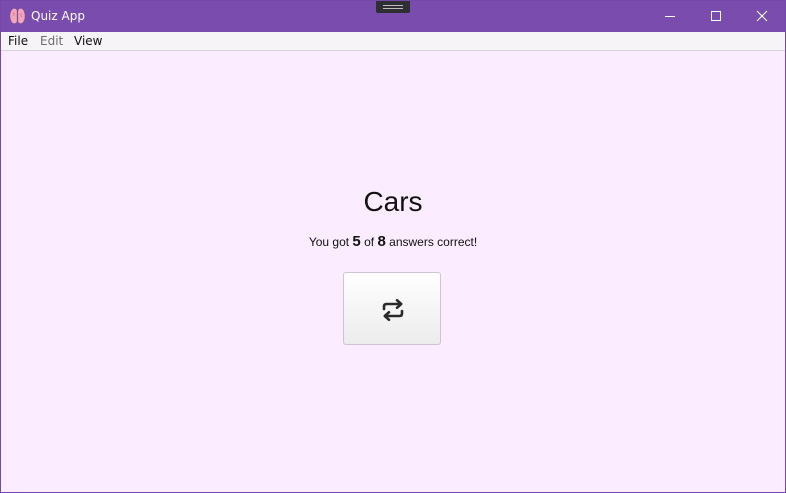 This screenshot has width=786, height=493. I want to click on window-title: Quiz App, so click(58, 16).